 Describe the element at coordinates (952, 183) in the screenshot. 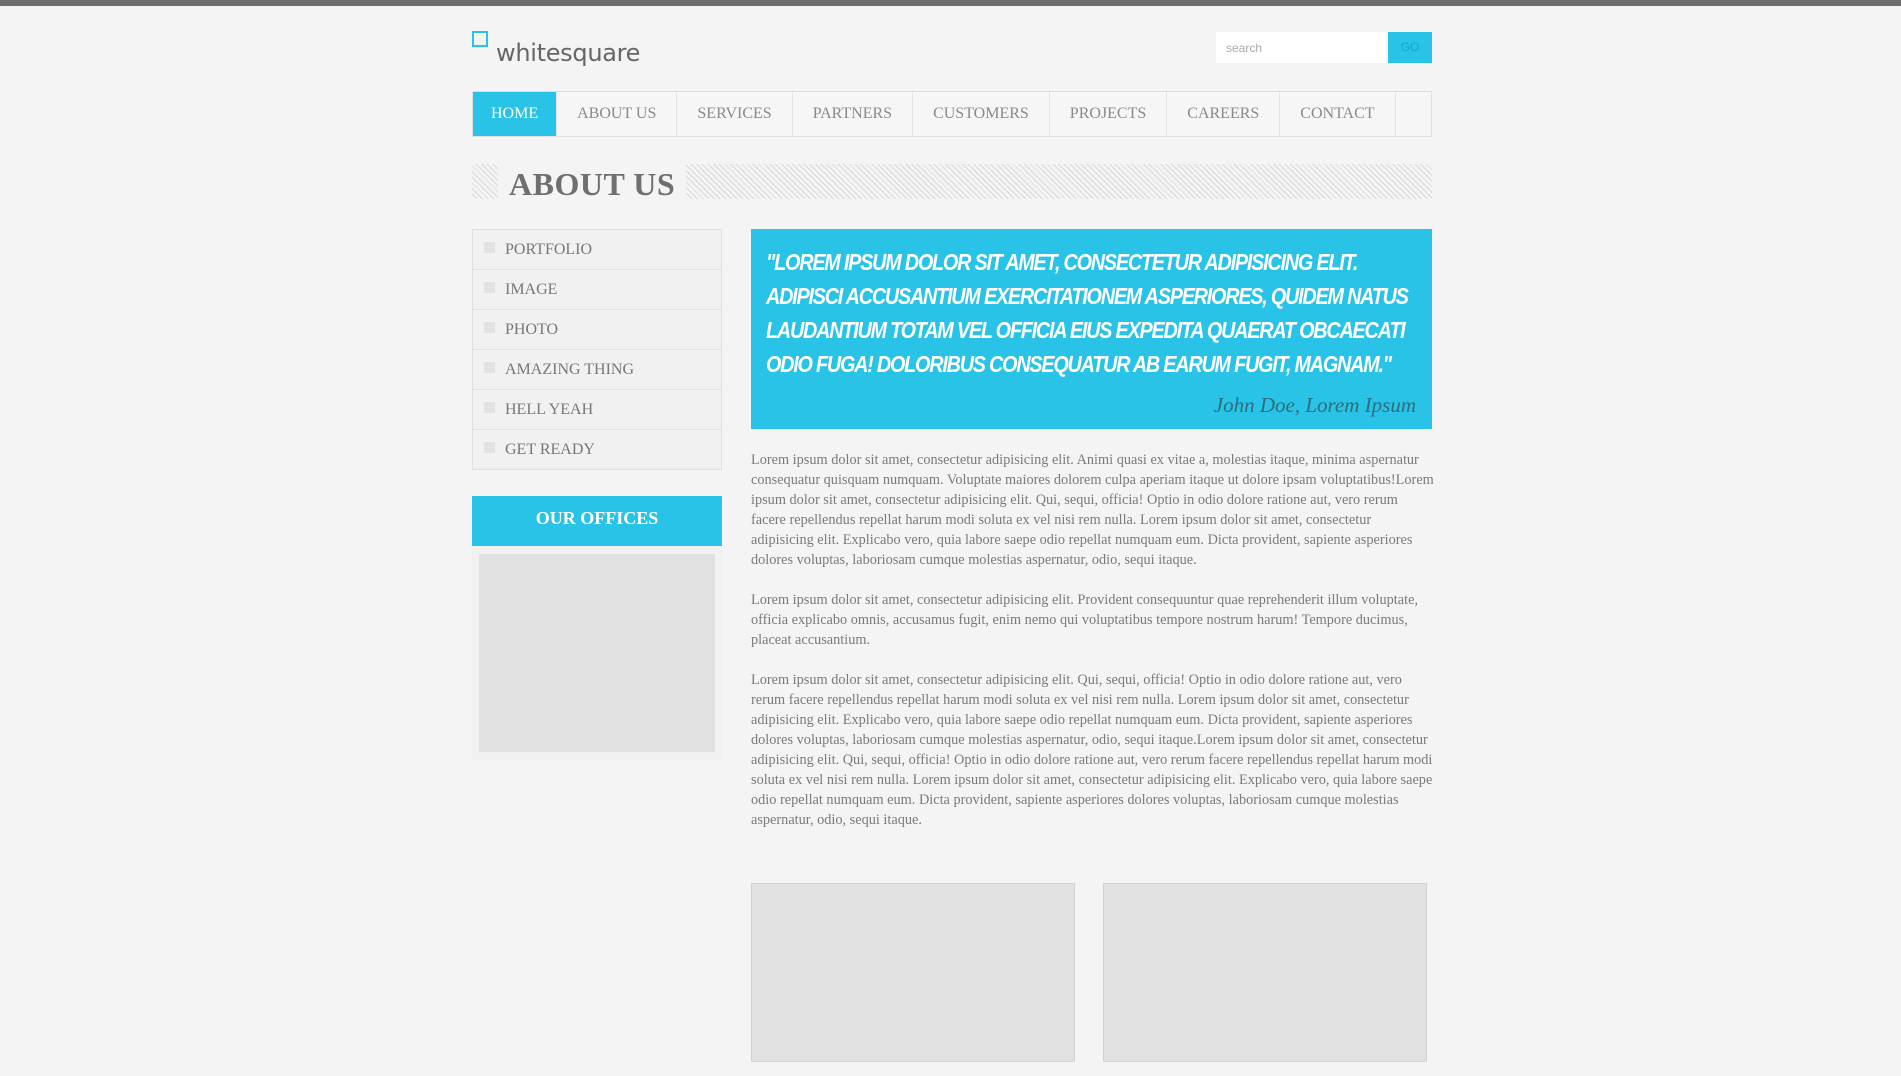

I see `page-heading-band: ABOUT US` at that location.